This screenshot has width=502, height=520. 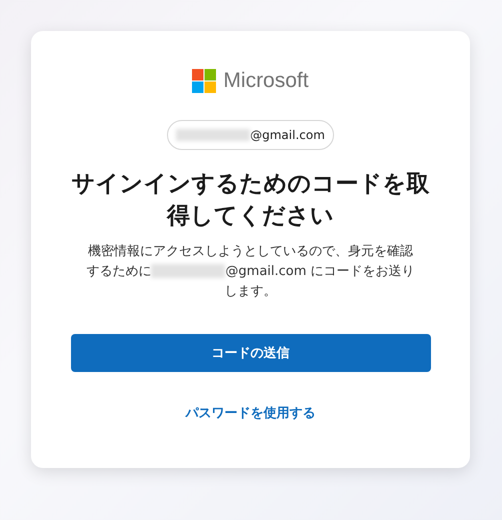 What do you see at coordinates (251, 272) in the screenshot?
I see `description-text: 機密情報にアクセスしようとしているので、身元を確認するために @gmail.com にコードをお送りします。` at bounding box center [251, 272].